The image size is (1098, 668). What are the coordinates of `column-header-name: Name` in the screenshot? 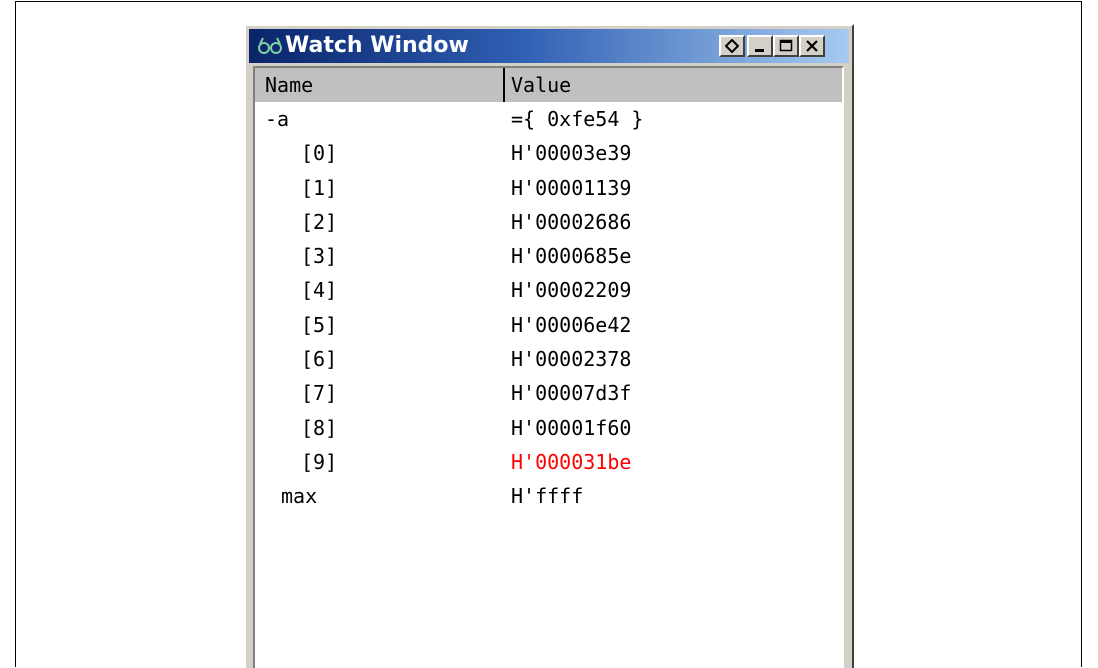 It's located at (289, 85).